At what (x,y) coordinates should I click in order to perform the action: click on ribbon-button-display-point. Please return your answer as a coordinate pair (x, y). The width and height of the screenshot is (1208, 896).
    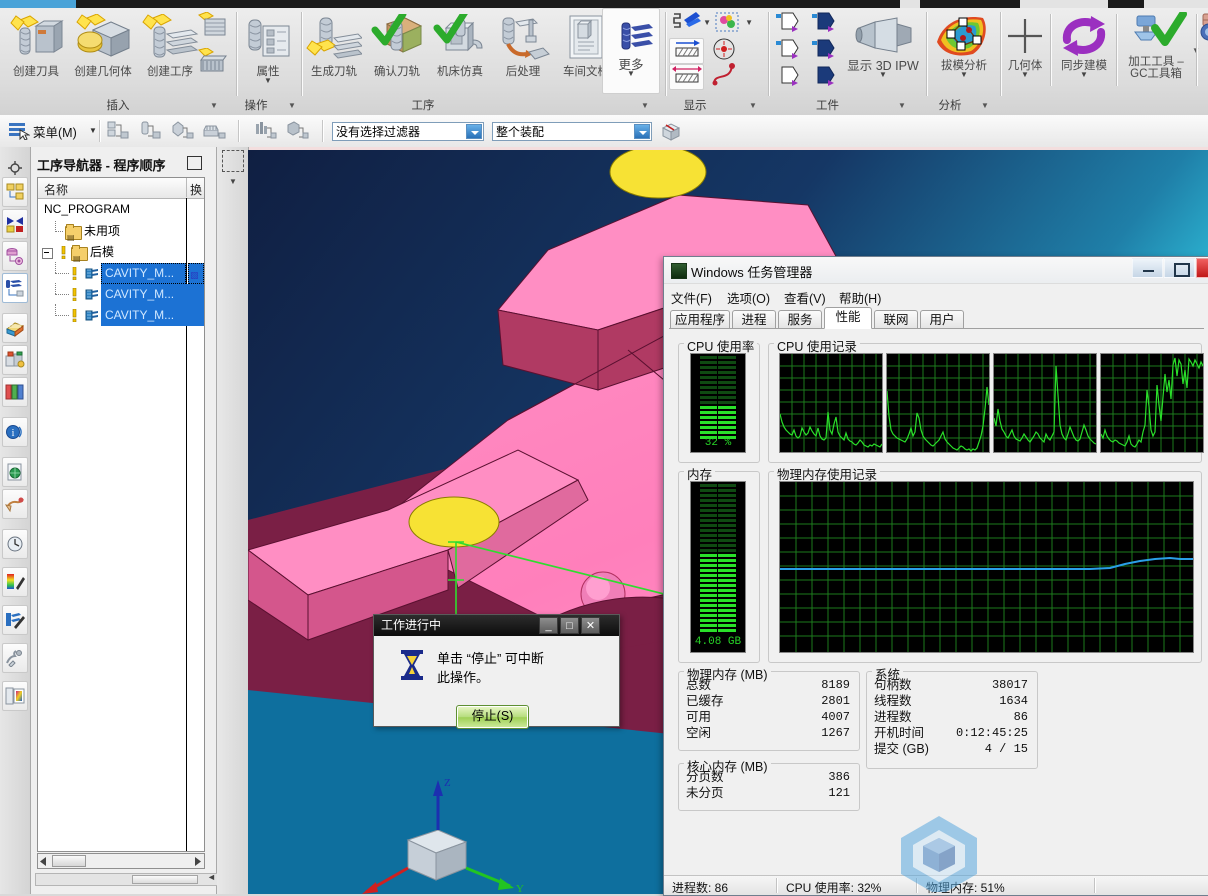
    Looking at the image, I should click on (724, 49).